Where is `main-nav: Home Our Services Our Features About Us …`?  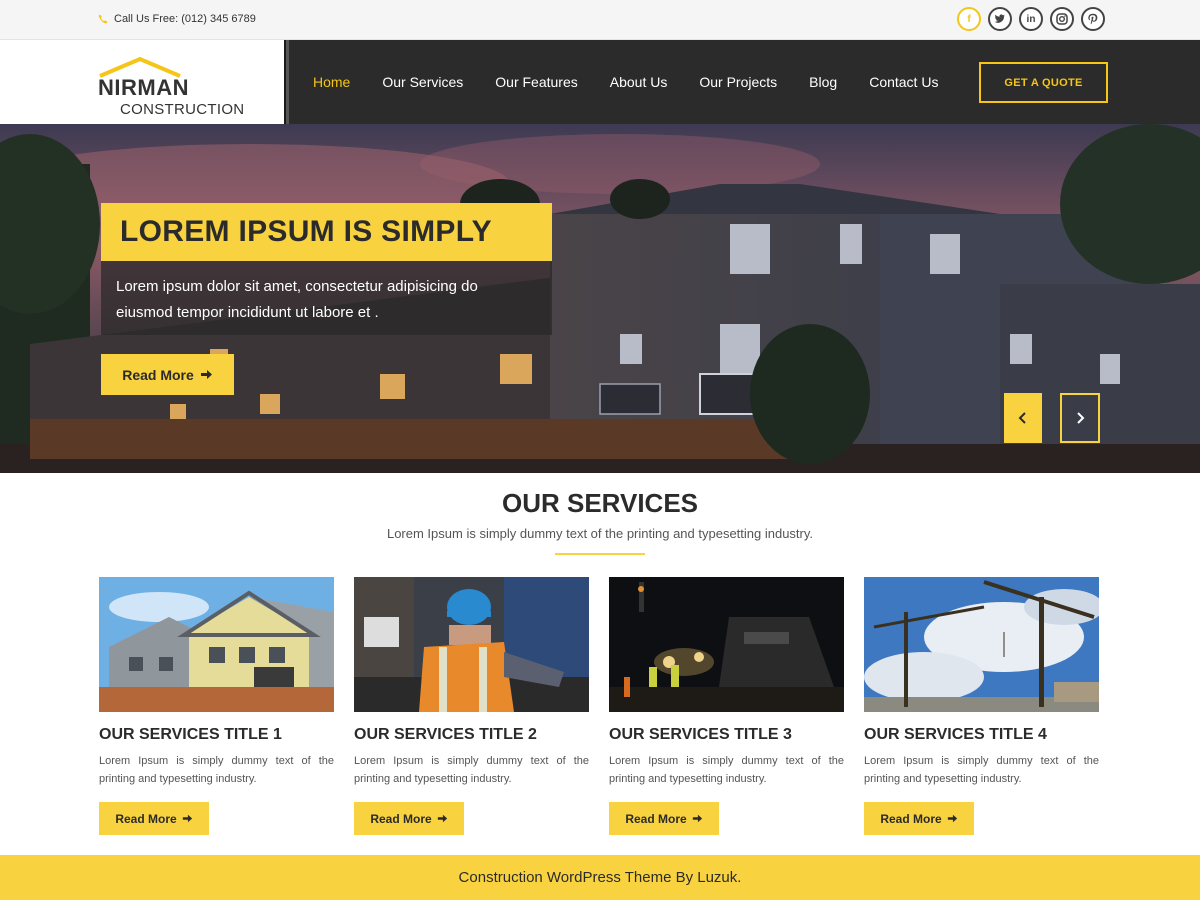
main-nav: Home Our Services Our Features About Us … is located at coordinates (641, 82).